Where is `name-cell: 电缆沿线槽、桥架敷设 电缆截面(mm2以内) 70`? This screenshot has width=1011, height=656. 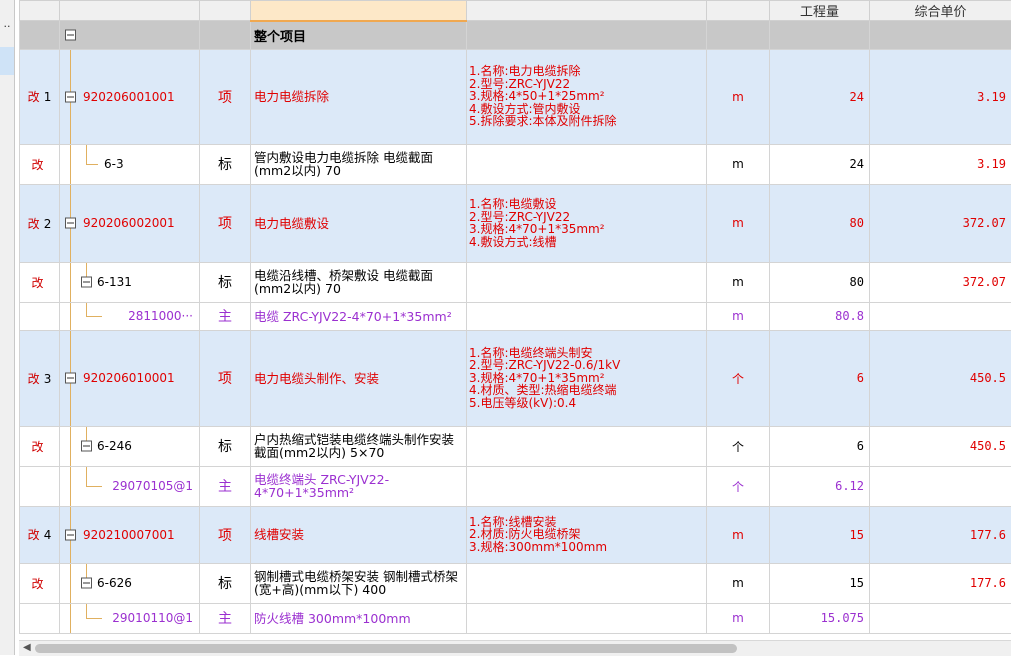
name-cell: 电缆沿线槽、桥架敷设 电缆截面(mm2以内) 70 is located at coordinates (359, 282).